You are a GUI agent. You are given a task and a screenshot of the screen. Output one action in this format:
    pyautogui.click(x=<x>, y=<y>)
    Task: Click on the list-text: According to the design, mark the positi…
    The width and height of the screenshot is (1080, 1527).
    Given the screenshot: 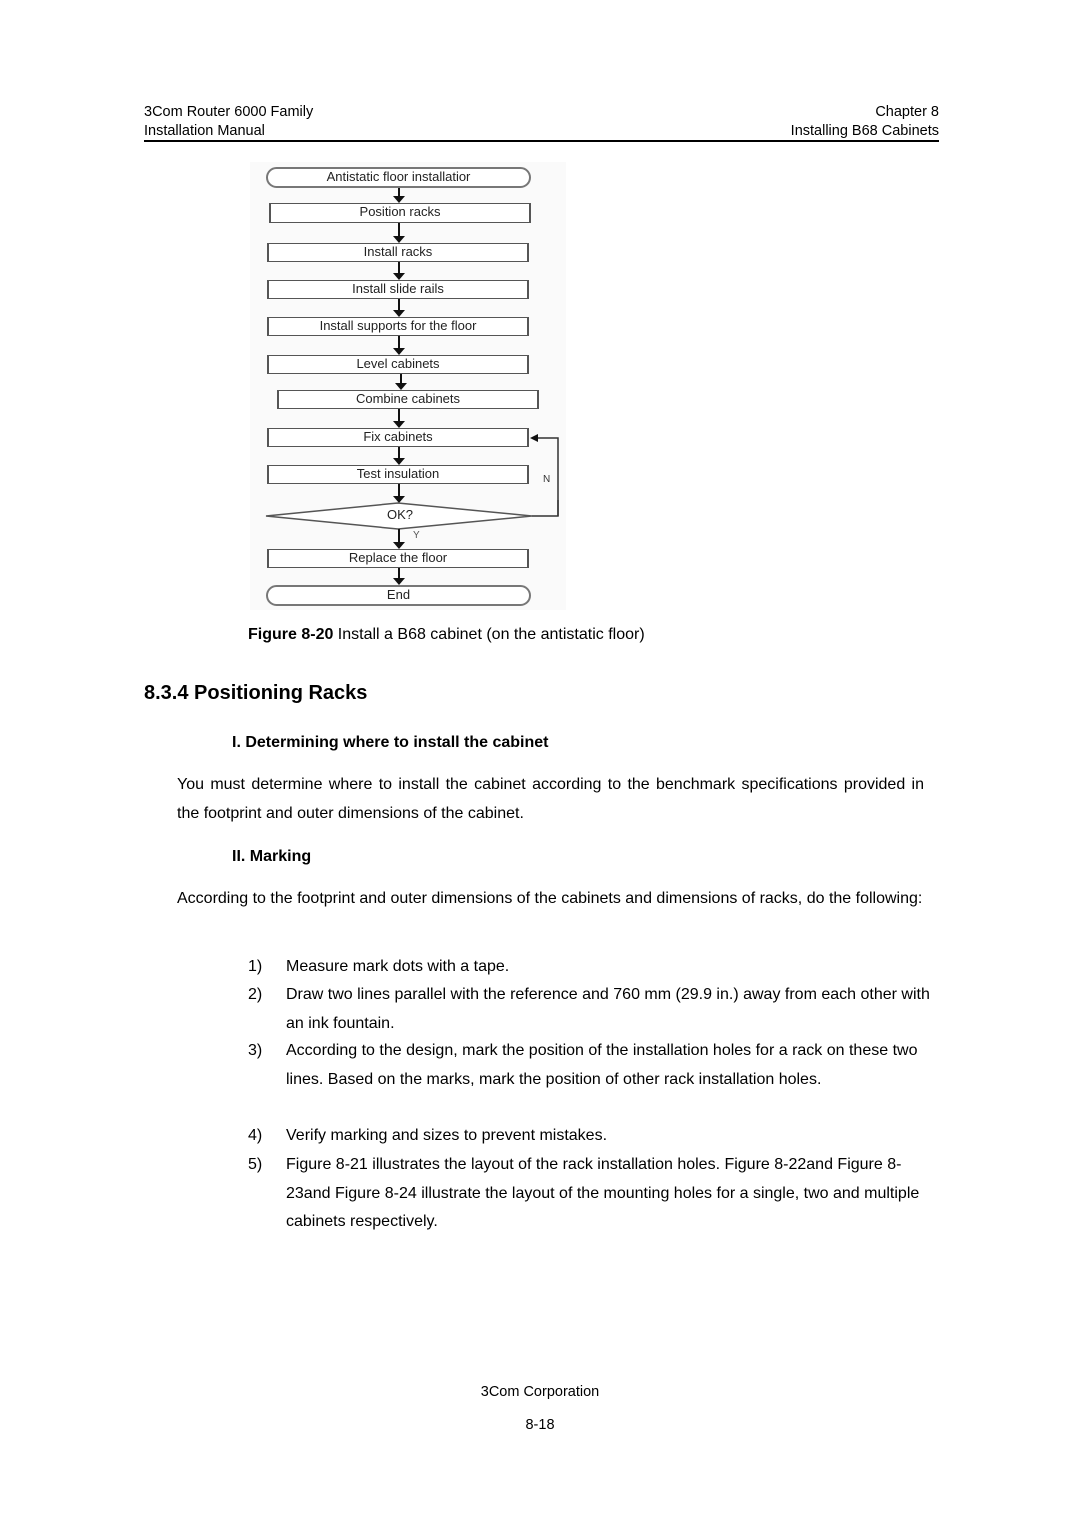 What is the action you would take?
    pyautogui.click(x=602, y=1065)
    